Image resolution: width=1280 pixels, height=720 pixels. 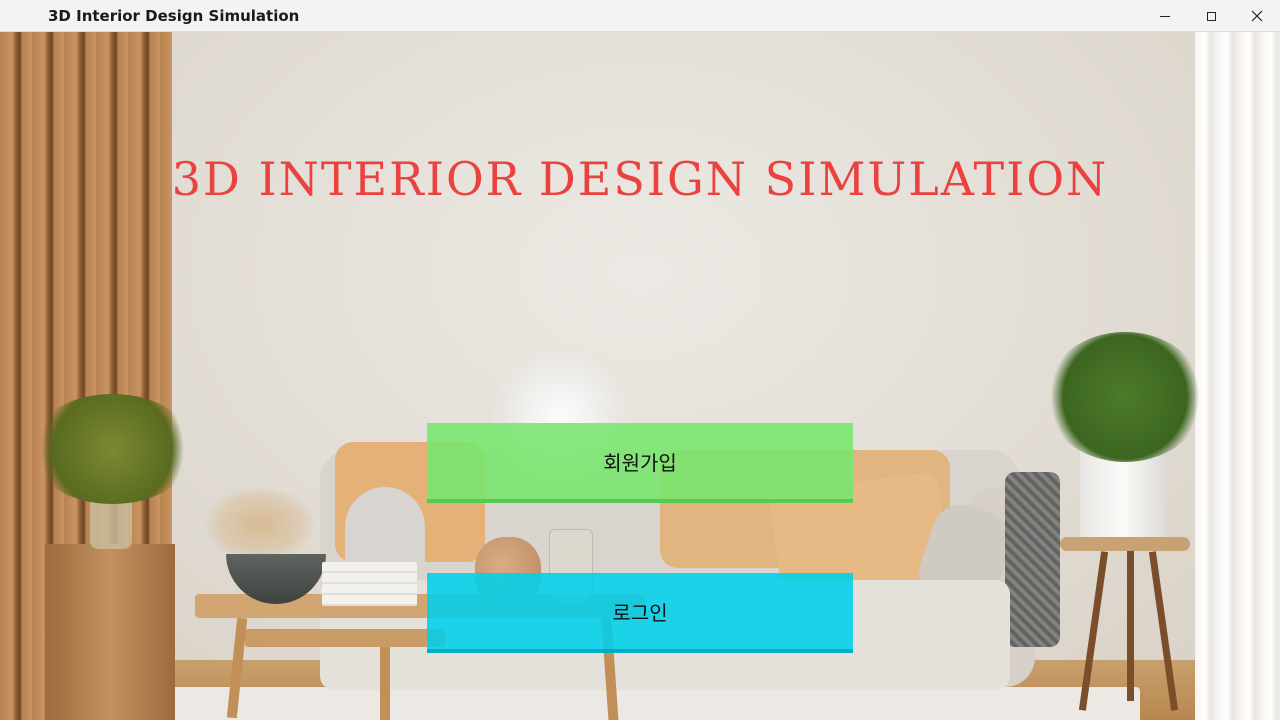 What do you see at coordinates (640, 16) in the screenshot?
I see `title-bar: 3D Interior Design Simulation` at bounding box center [640, 16].